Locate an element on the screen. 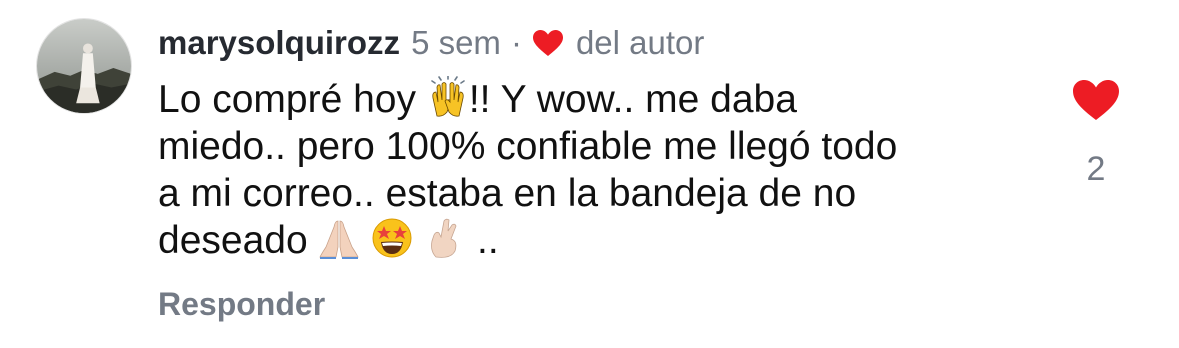 The image size is (1179, 348). avatar-photo is located at coordinates (84, 66).